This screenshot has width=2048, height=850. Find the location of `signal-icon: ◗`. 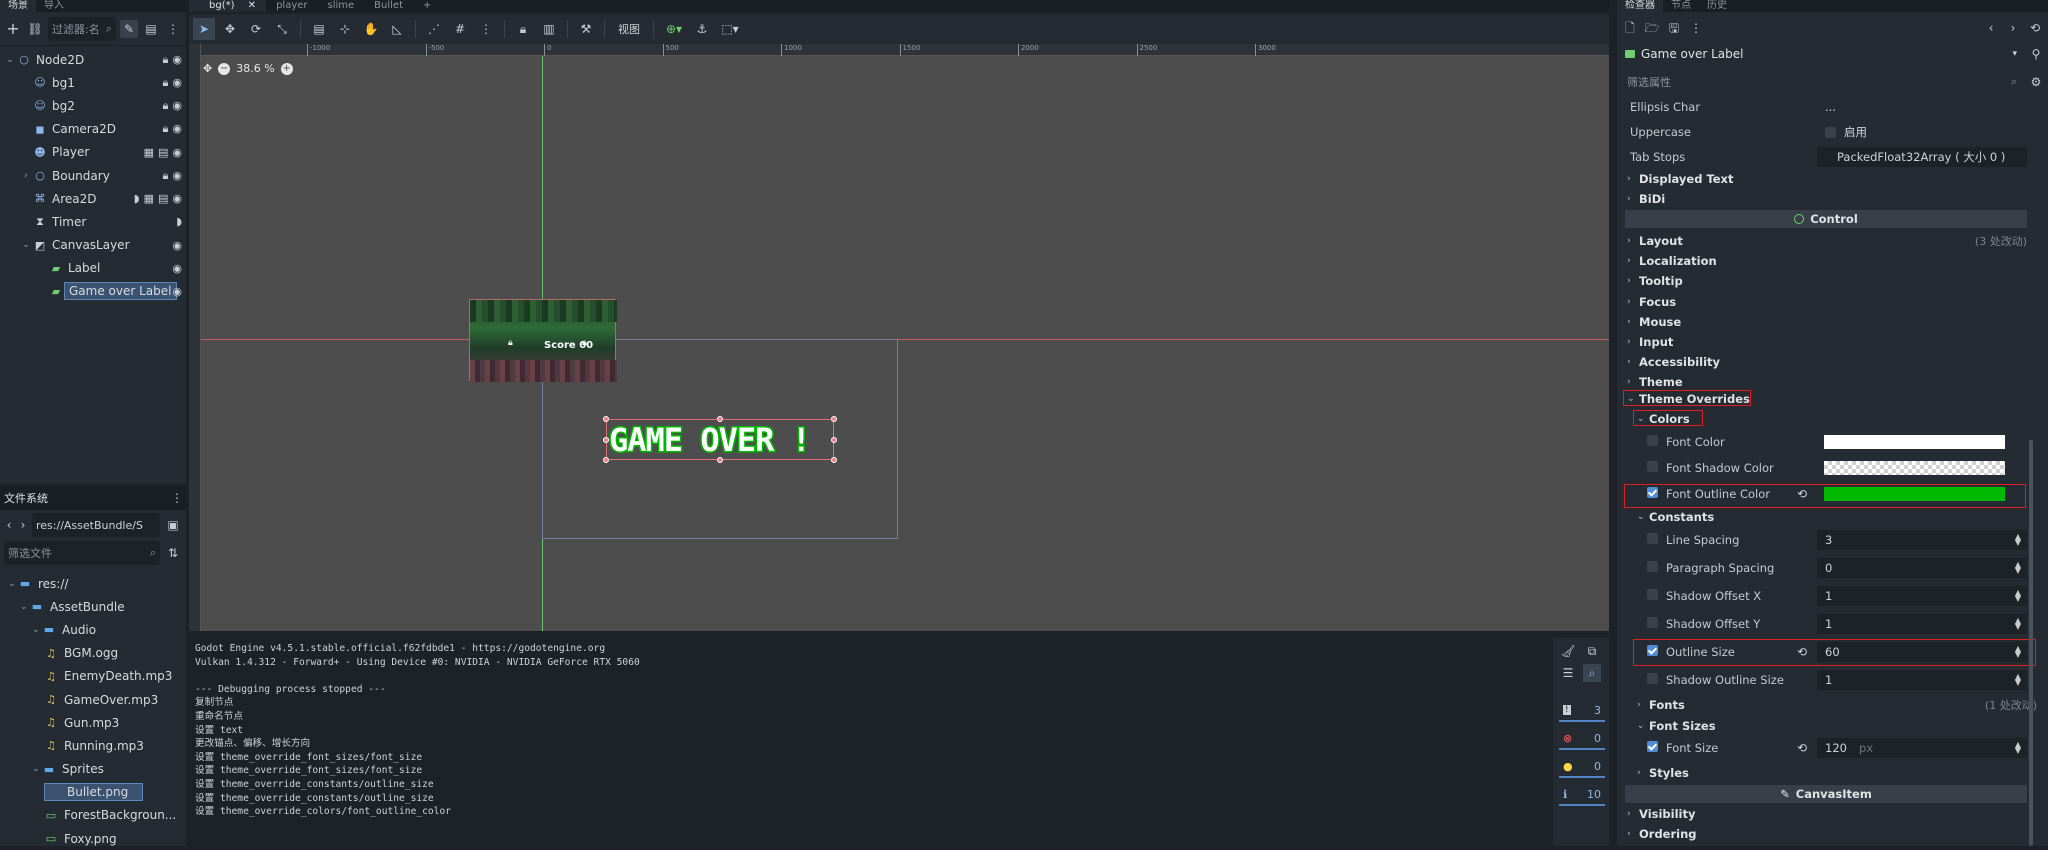

signal-icon: ◗ is located at coordinates (179, 221).